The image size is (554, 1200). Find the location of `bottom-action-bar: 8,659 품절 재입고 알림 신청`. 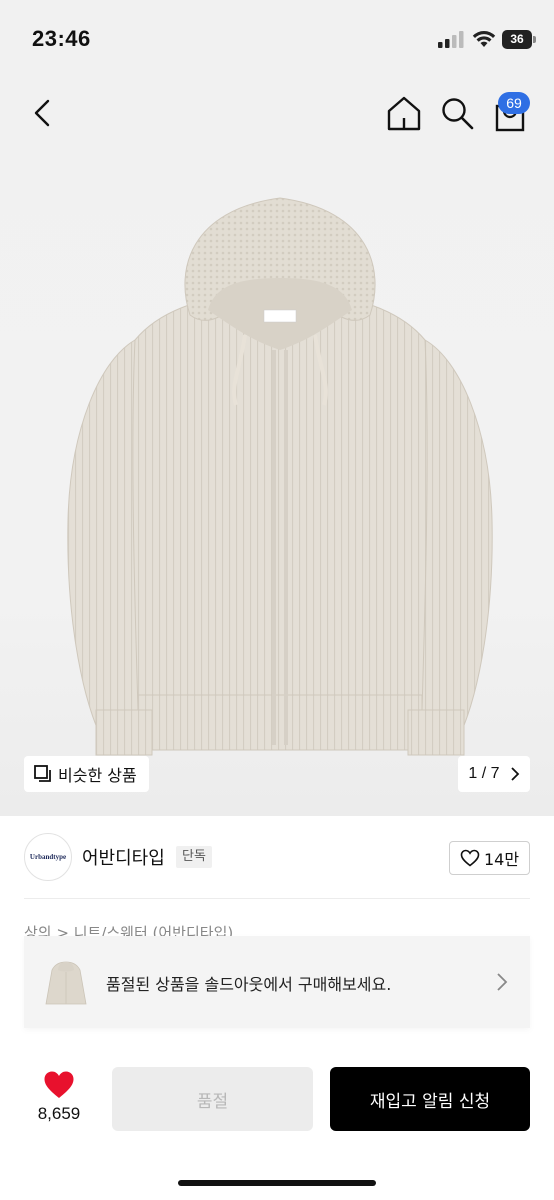

bottom-action-bar: 8,659 품절 재입고 알림 신청 is located at coordinates (277, 1120).